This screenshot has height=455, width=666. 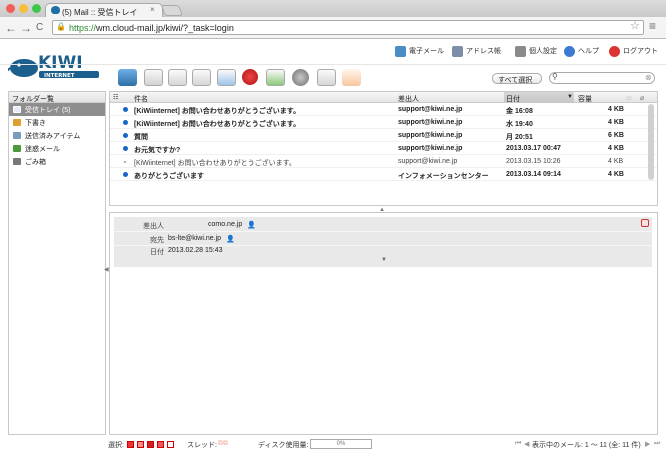 What do you see at coordinates (116, 445) in the screenshot?
I see `select-label: 選択:` at bounding box center [116, 445].